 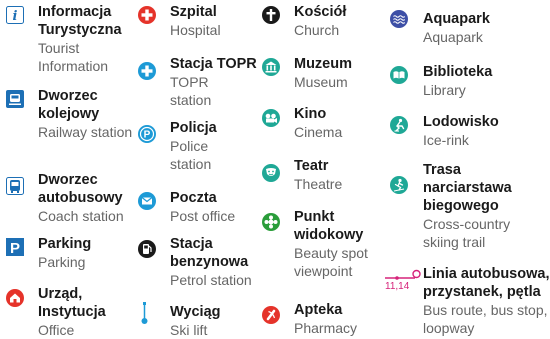 I want to click on legend-item-library: Biblioteka Library, so click(x=473, y=81).